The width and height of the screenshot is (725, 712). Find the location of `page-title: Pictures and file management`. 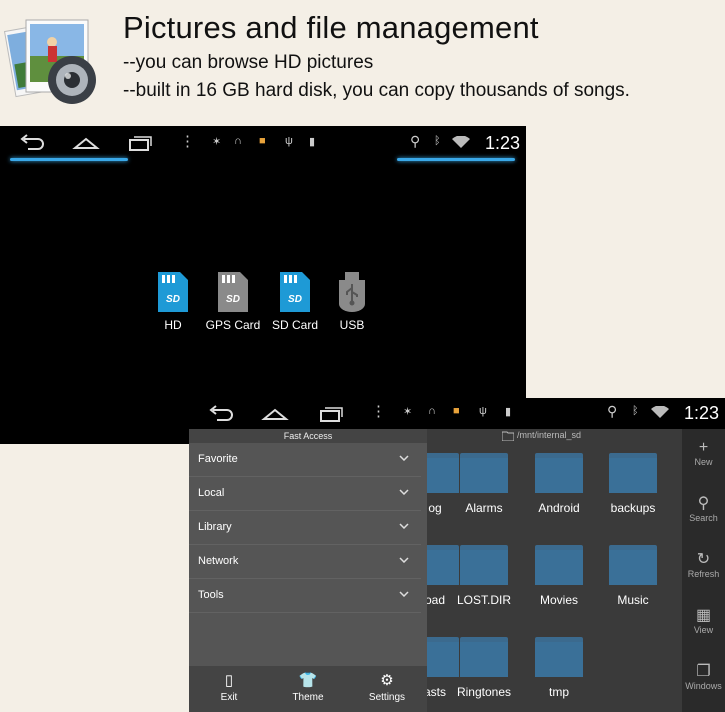

page-title: Pictures and file management is located at coordinates (331, 27).